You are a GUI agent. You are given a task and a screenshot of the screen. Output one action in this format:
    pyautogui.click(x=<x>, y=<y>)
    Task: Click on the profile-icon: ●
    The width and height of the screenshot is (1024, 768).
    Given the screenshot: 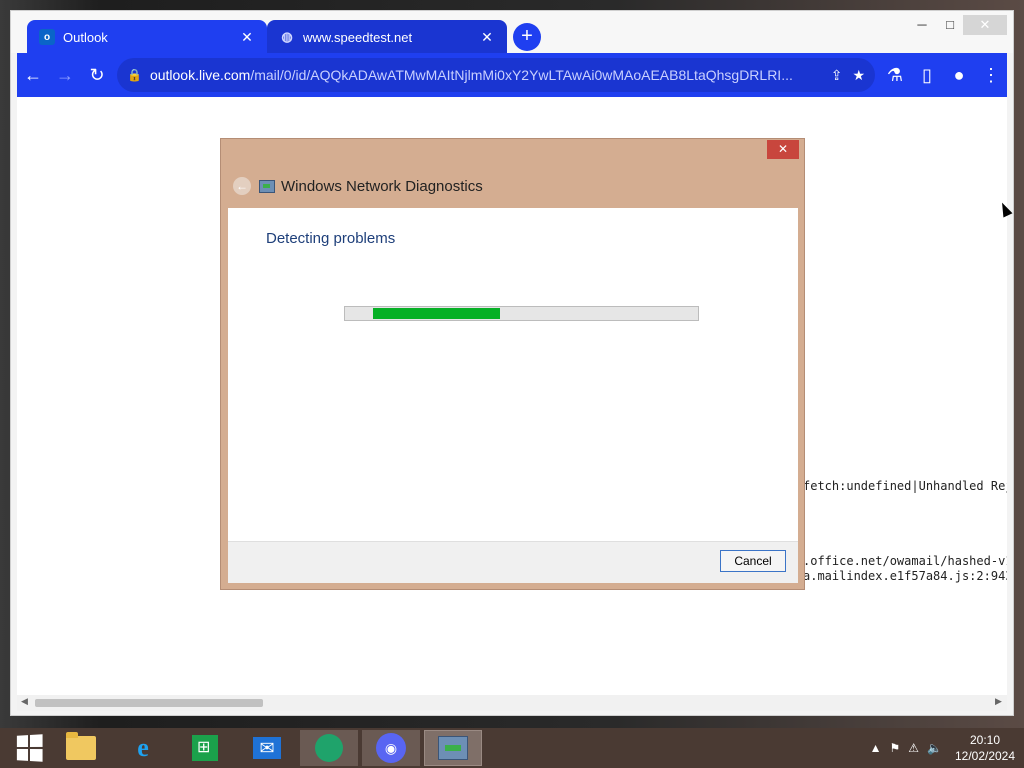 What is the action you would take?
    pyautogui.click(x=959, y=75)
    